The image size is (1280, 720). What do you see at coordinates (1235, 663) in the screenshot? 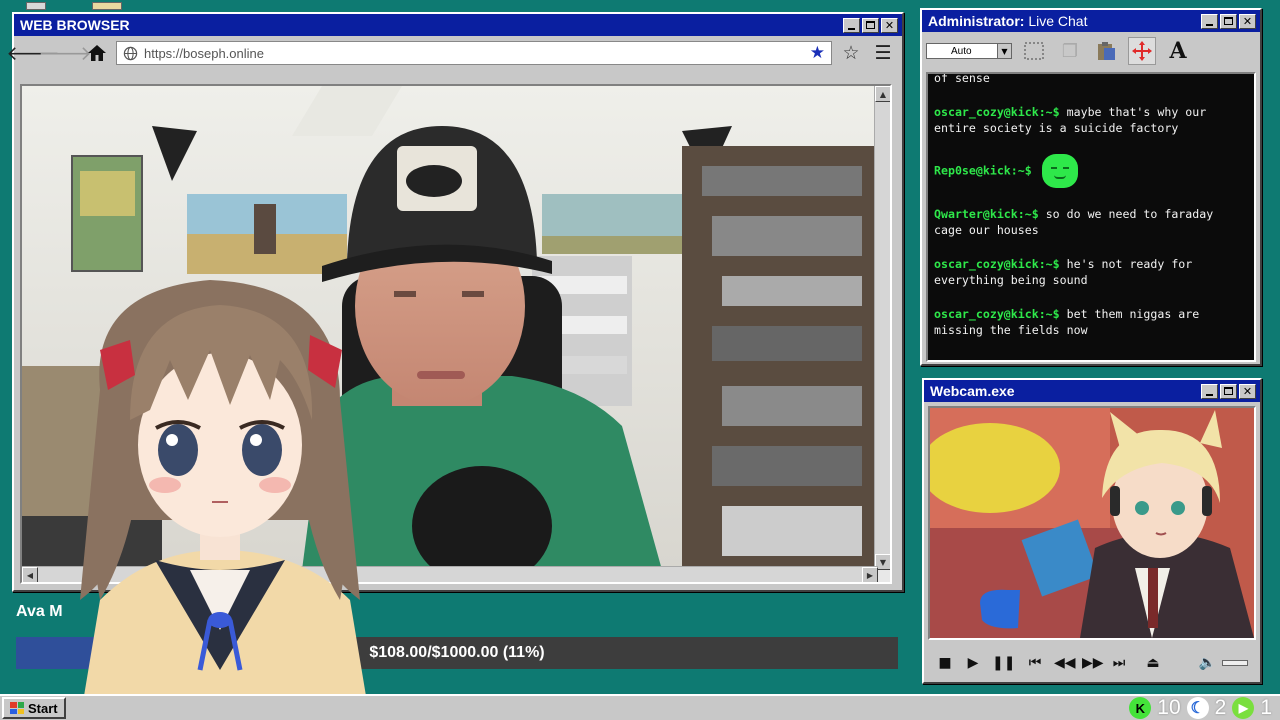
I see `volume-slider` at bounding box center [1235, 663].